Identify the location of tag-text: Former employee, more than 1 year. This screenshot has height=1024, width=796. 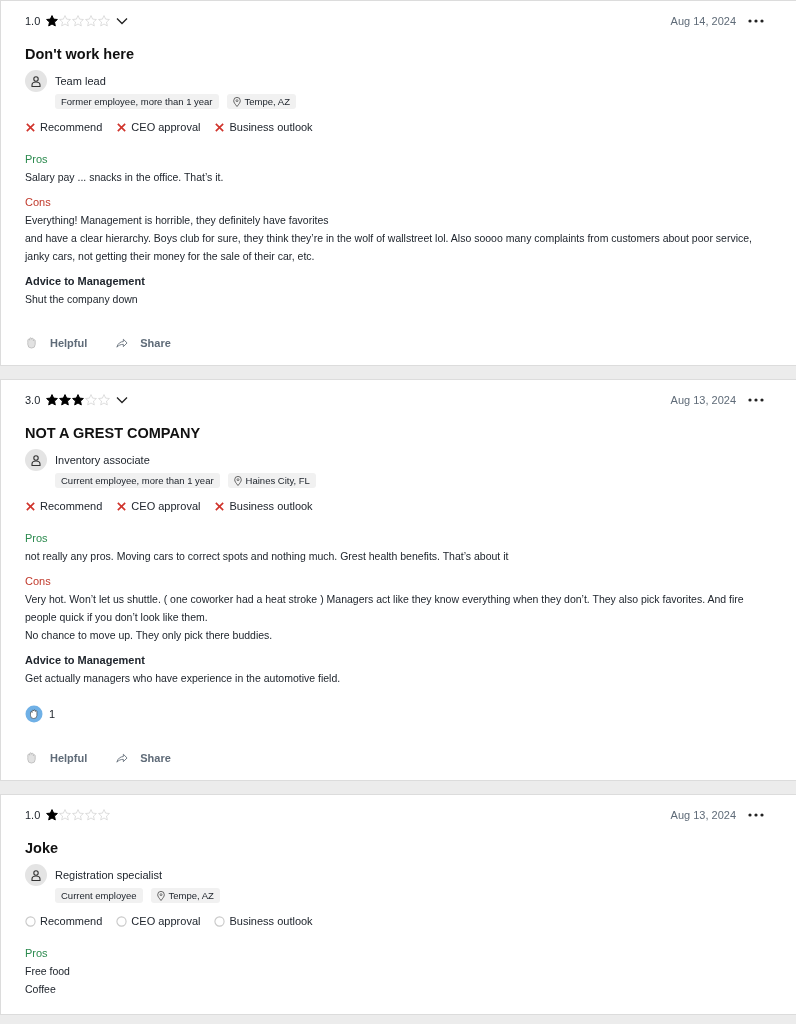
(137, 101).